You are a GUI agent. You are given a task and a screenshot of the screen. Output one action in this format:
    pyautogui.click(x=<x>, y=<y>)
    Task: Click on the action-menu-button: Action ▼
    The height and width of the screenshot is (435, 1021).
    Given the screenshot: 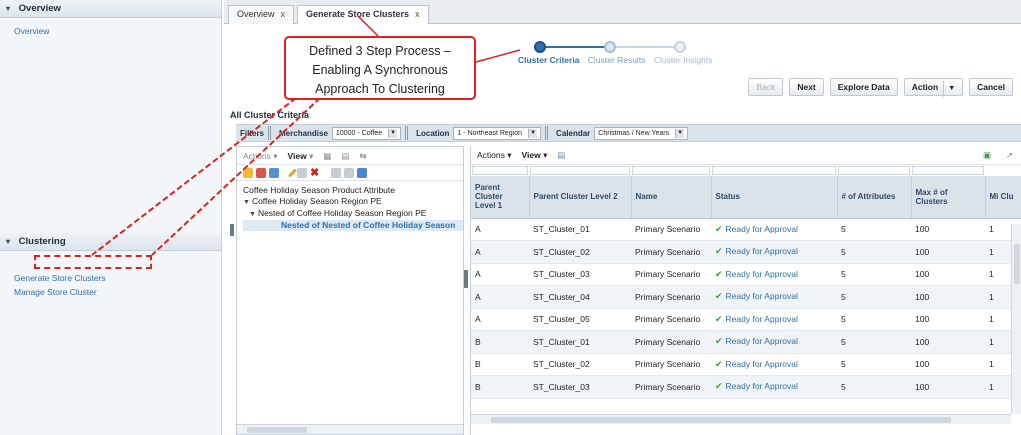 What is the action you would take?
    pyautogui.click(x=933, y=87)
    